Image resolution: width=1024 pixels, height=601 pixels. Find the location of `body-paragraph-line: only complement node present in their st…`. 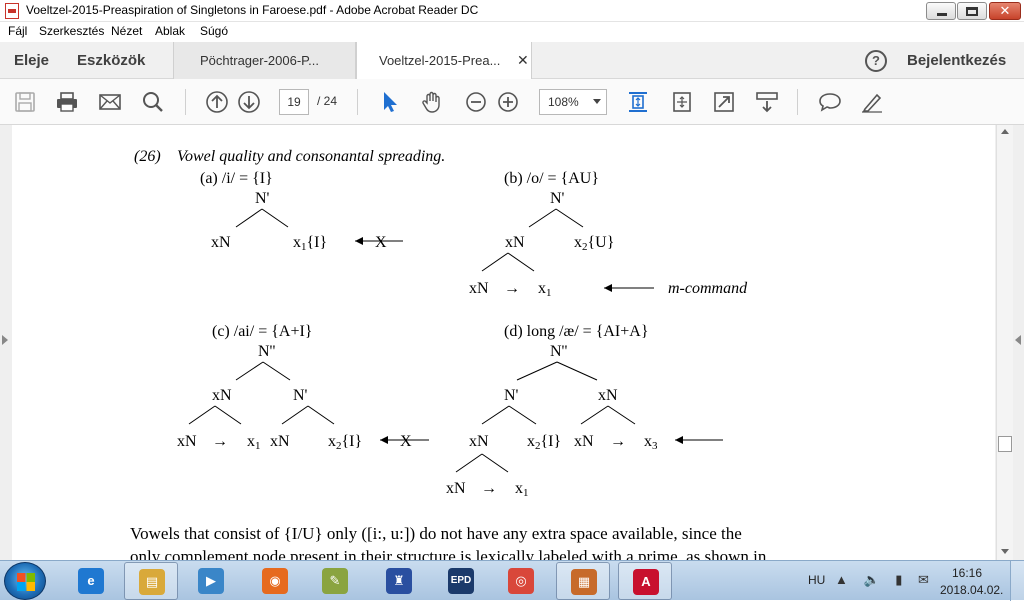

body-paragraph-line: only complement node present in their st… is located at coordinates (448, 553).